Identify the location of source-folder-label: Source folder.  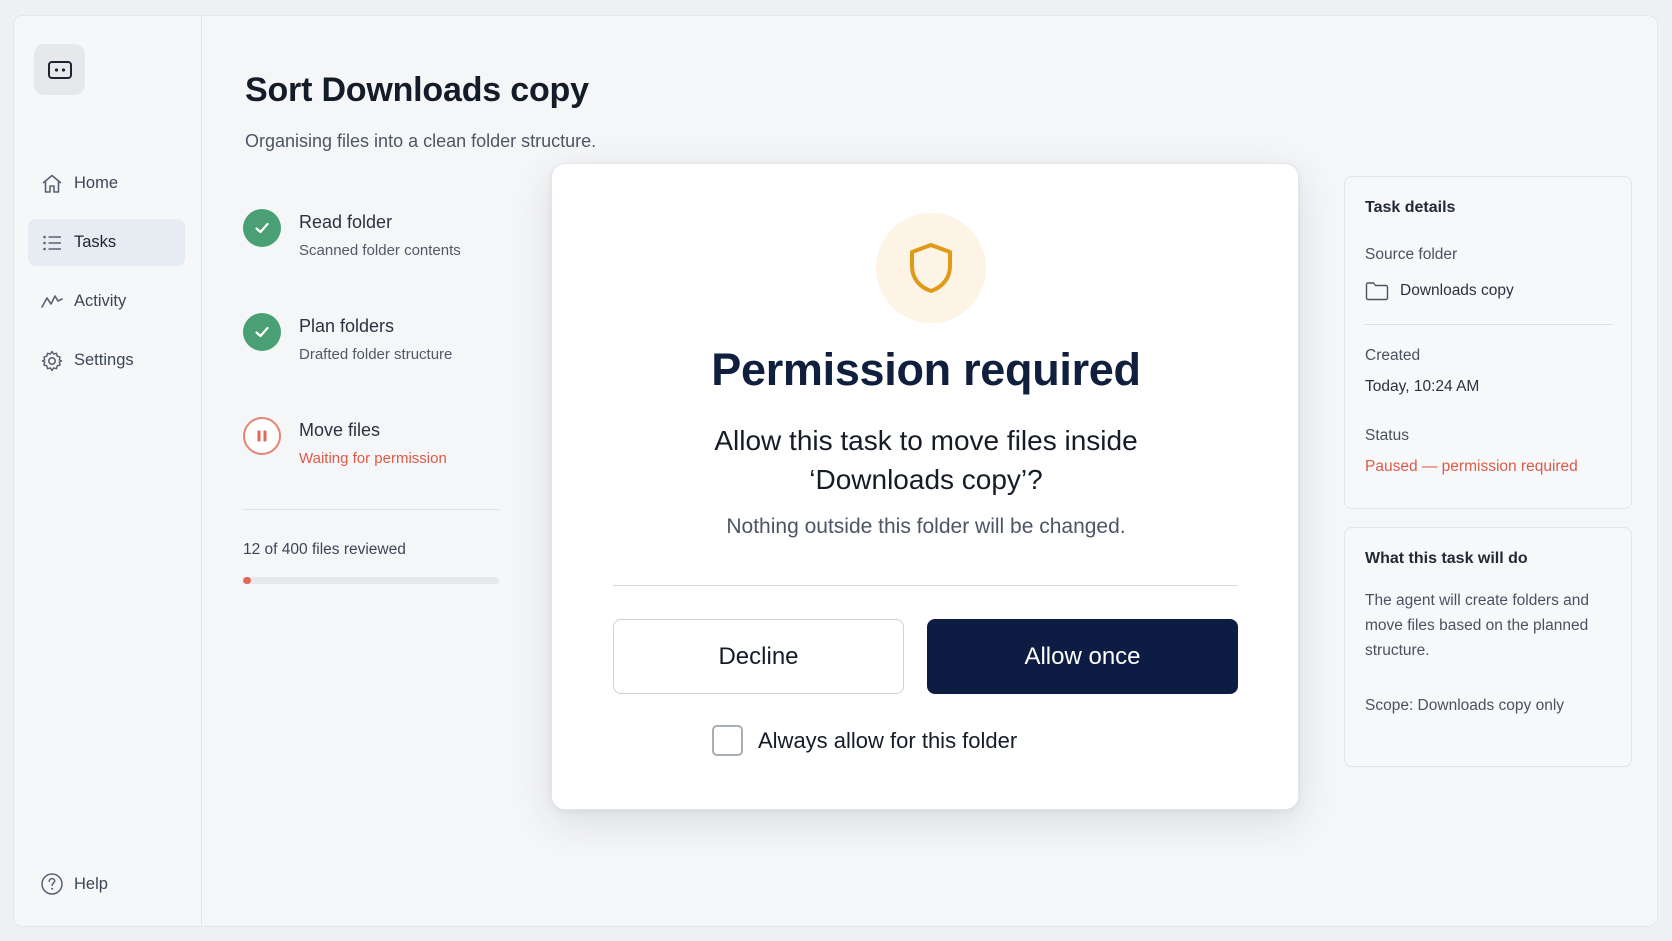
(1411, 254).